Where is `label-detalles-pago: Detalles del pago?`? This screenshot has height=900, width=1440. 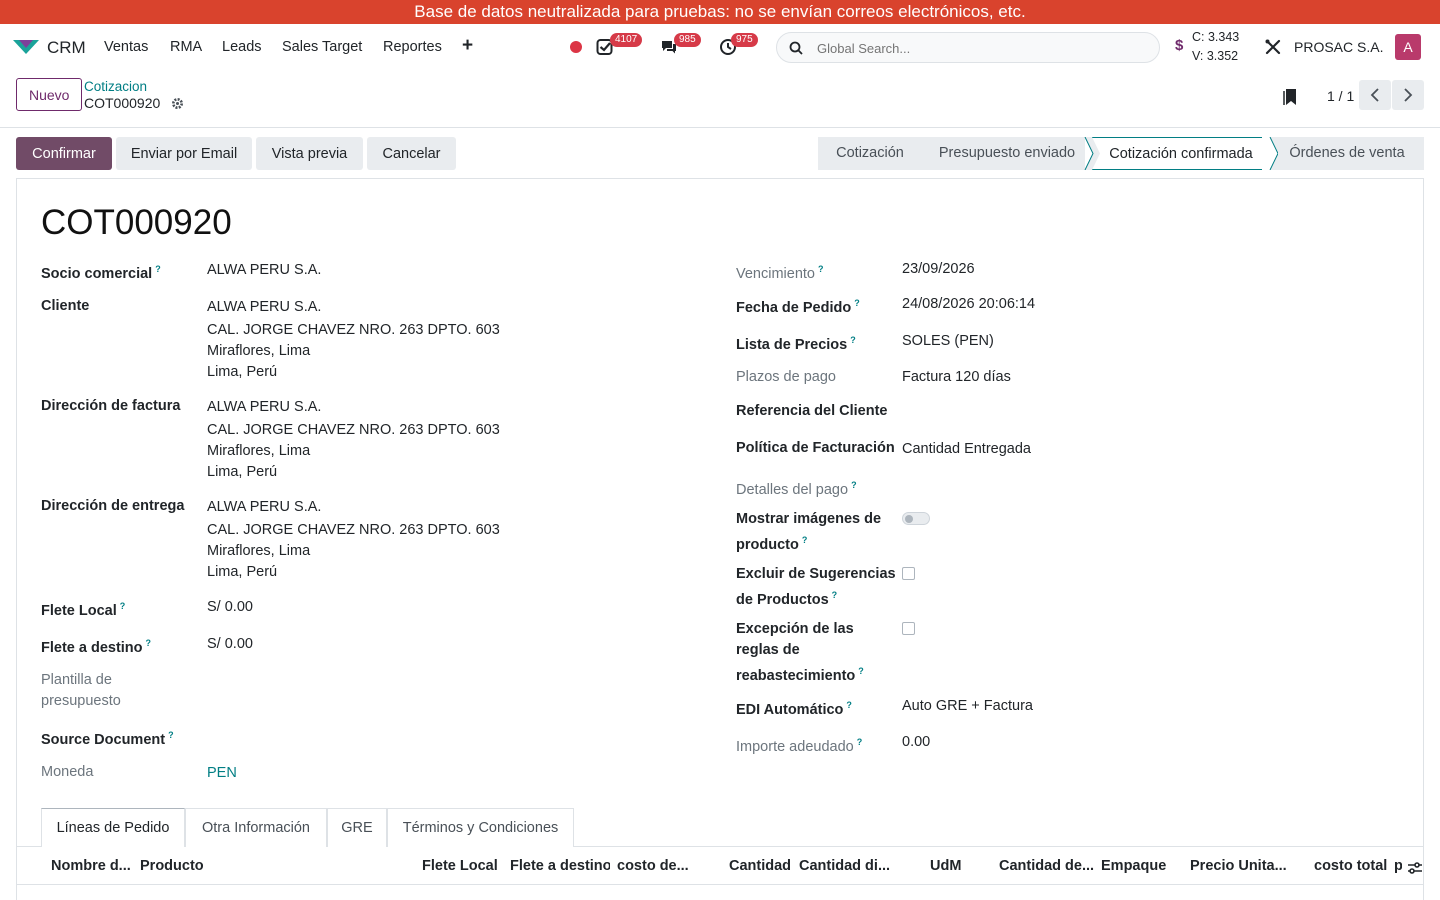 label-detalles-pago: Detalles del pago? is located at coordinates (796, 489).